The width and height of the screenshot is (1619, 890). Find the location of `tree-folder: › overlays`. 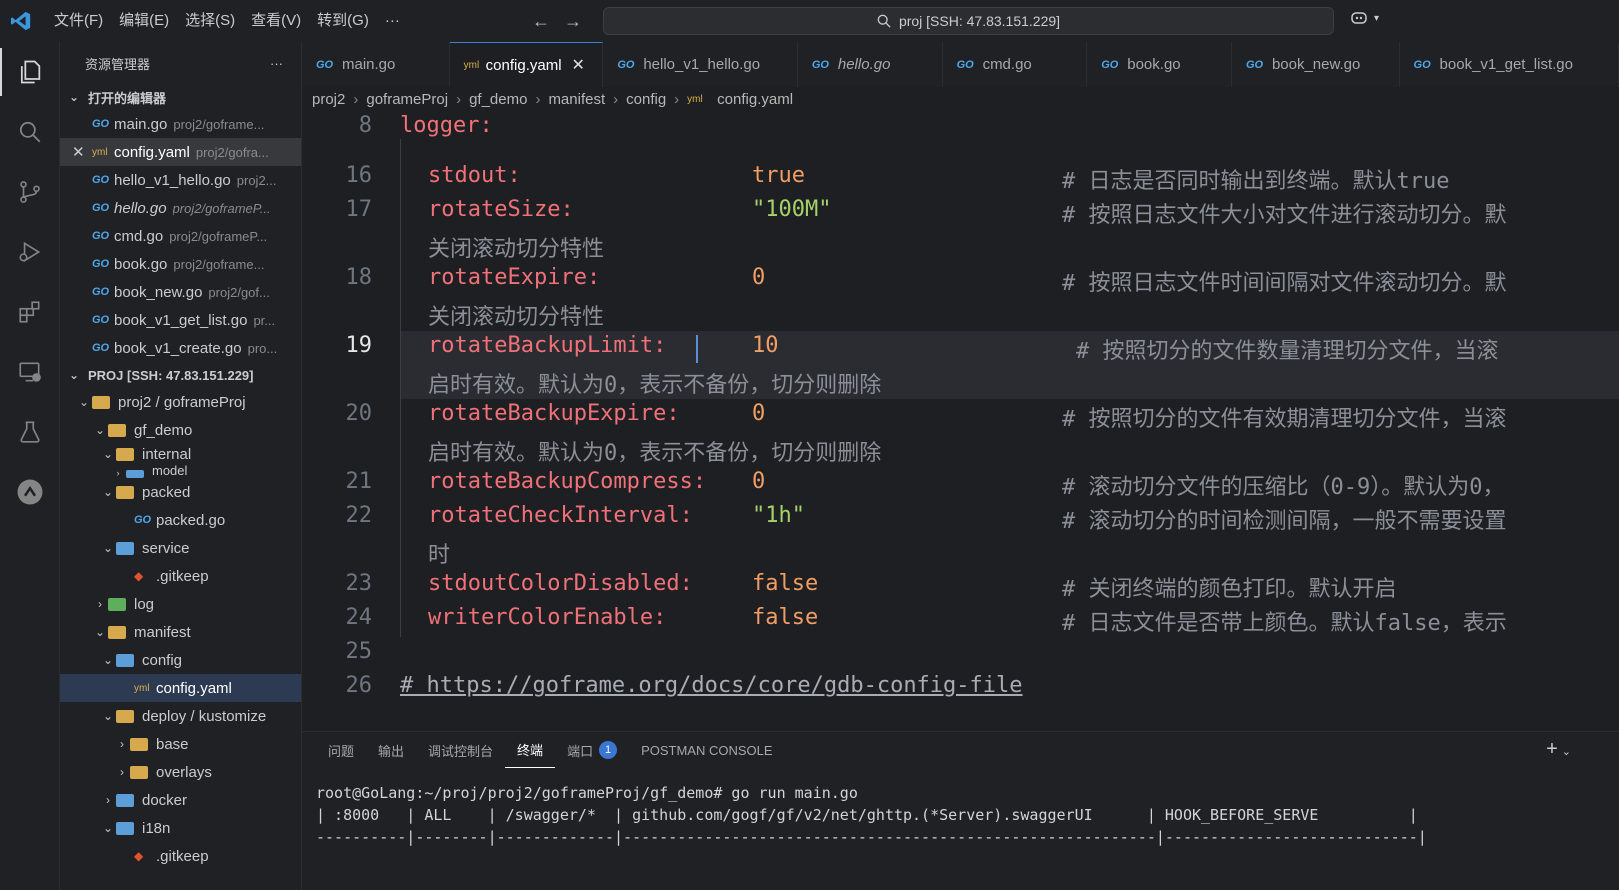

tree-folder: › overlays is located at coordinates (180, 772).